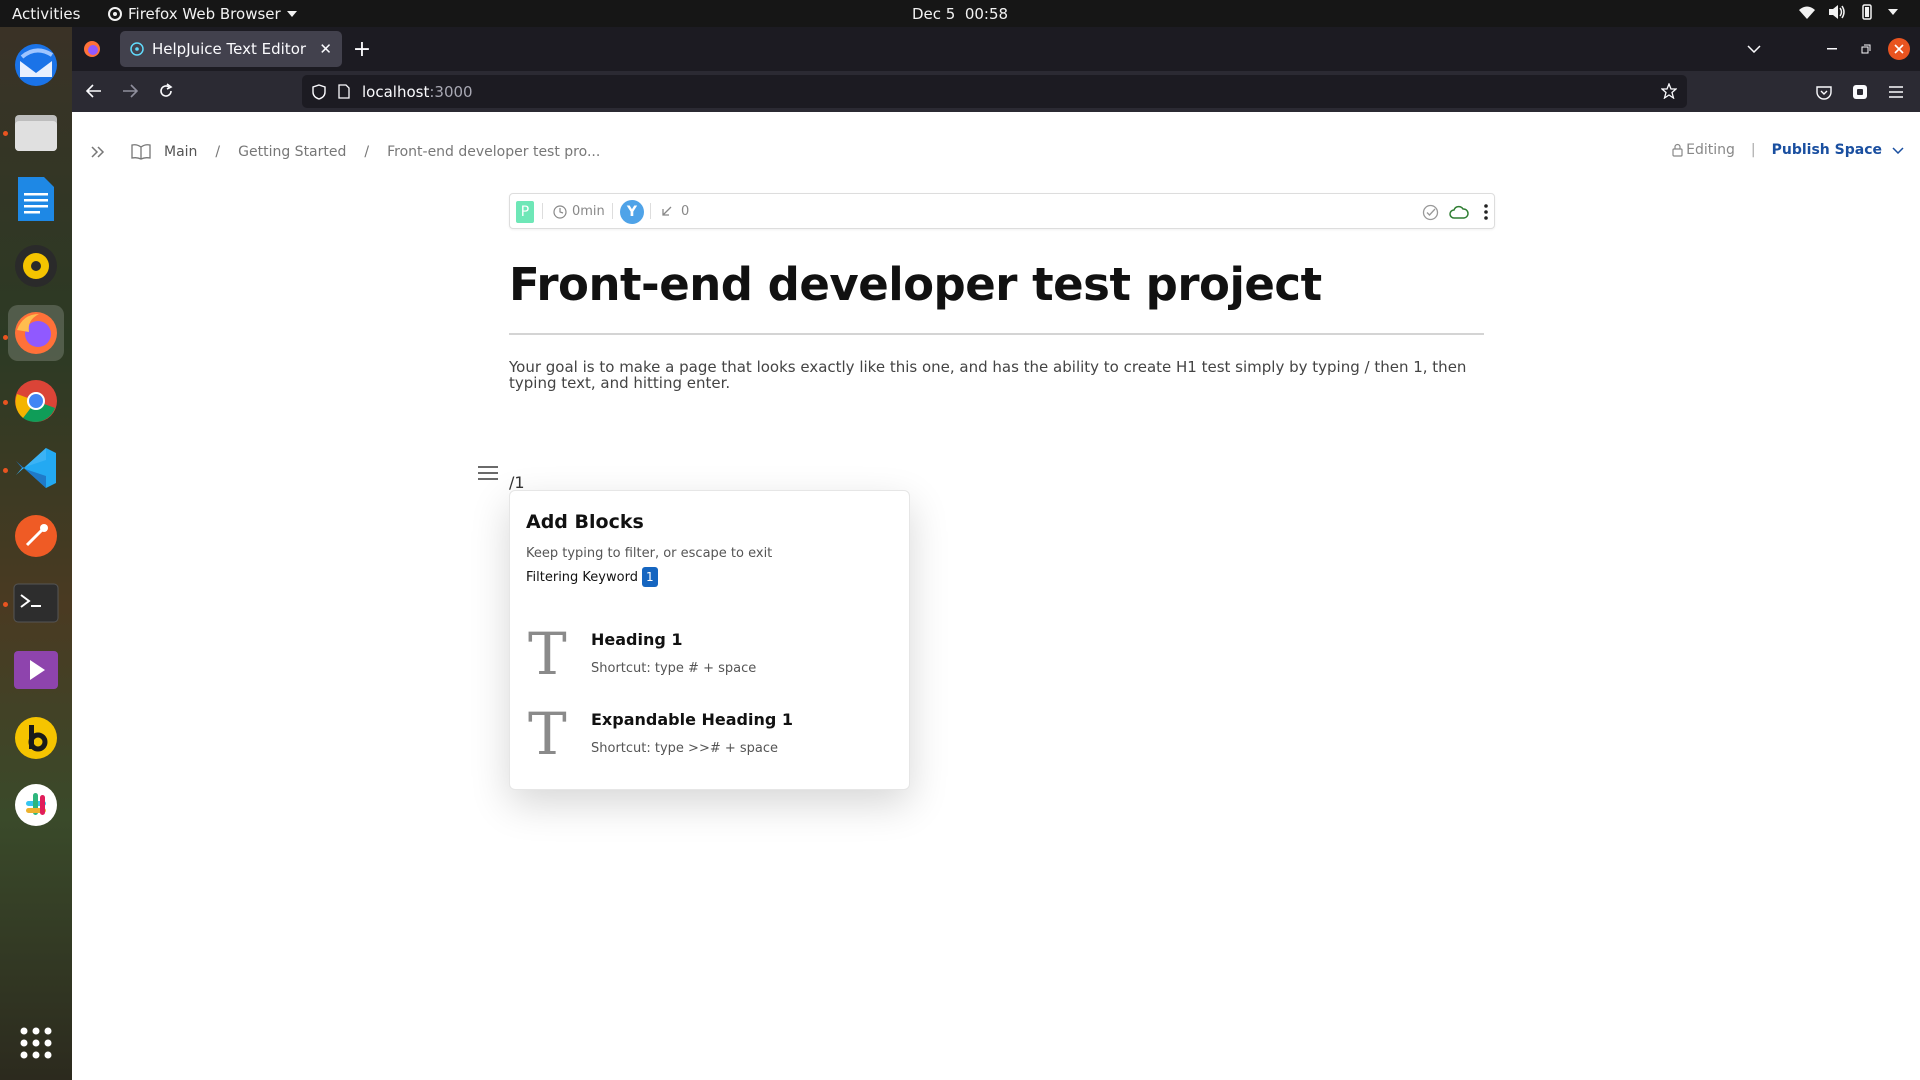  Describe the element at coordinates (36, 603) in the screenshot. I see `terminal-icon` at that location.